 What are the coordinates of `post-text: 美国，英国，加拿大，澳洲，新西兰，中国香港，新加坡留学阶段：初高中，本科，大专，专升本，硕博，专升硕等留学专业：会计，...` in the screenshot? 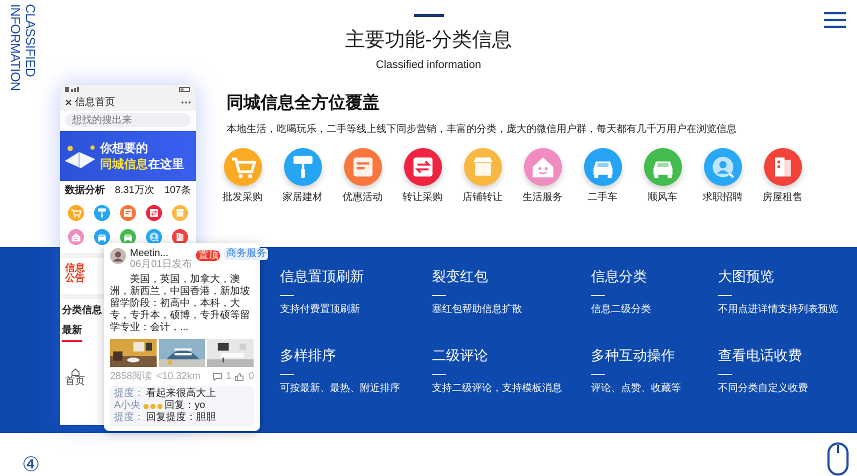 It's located at (180, 304).